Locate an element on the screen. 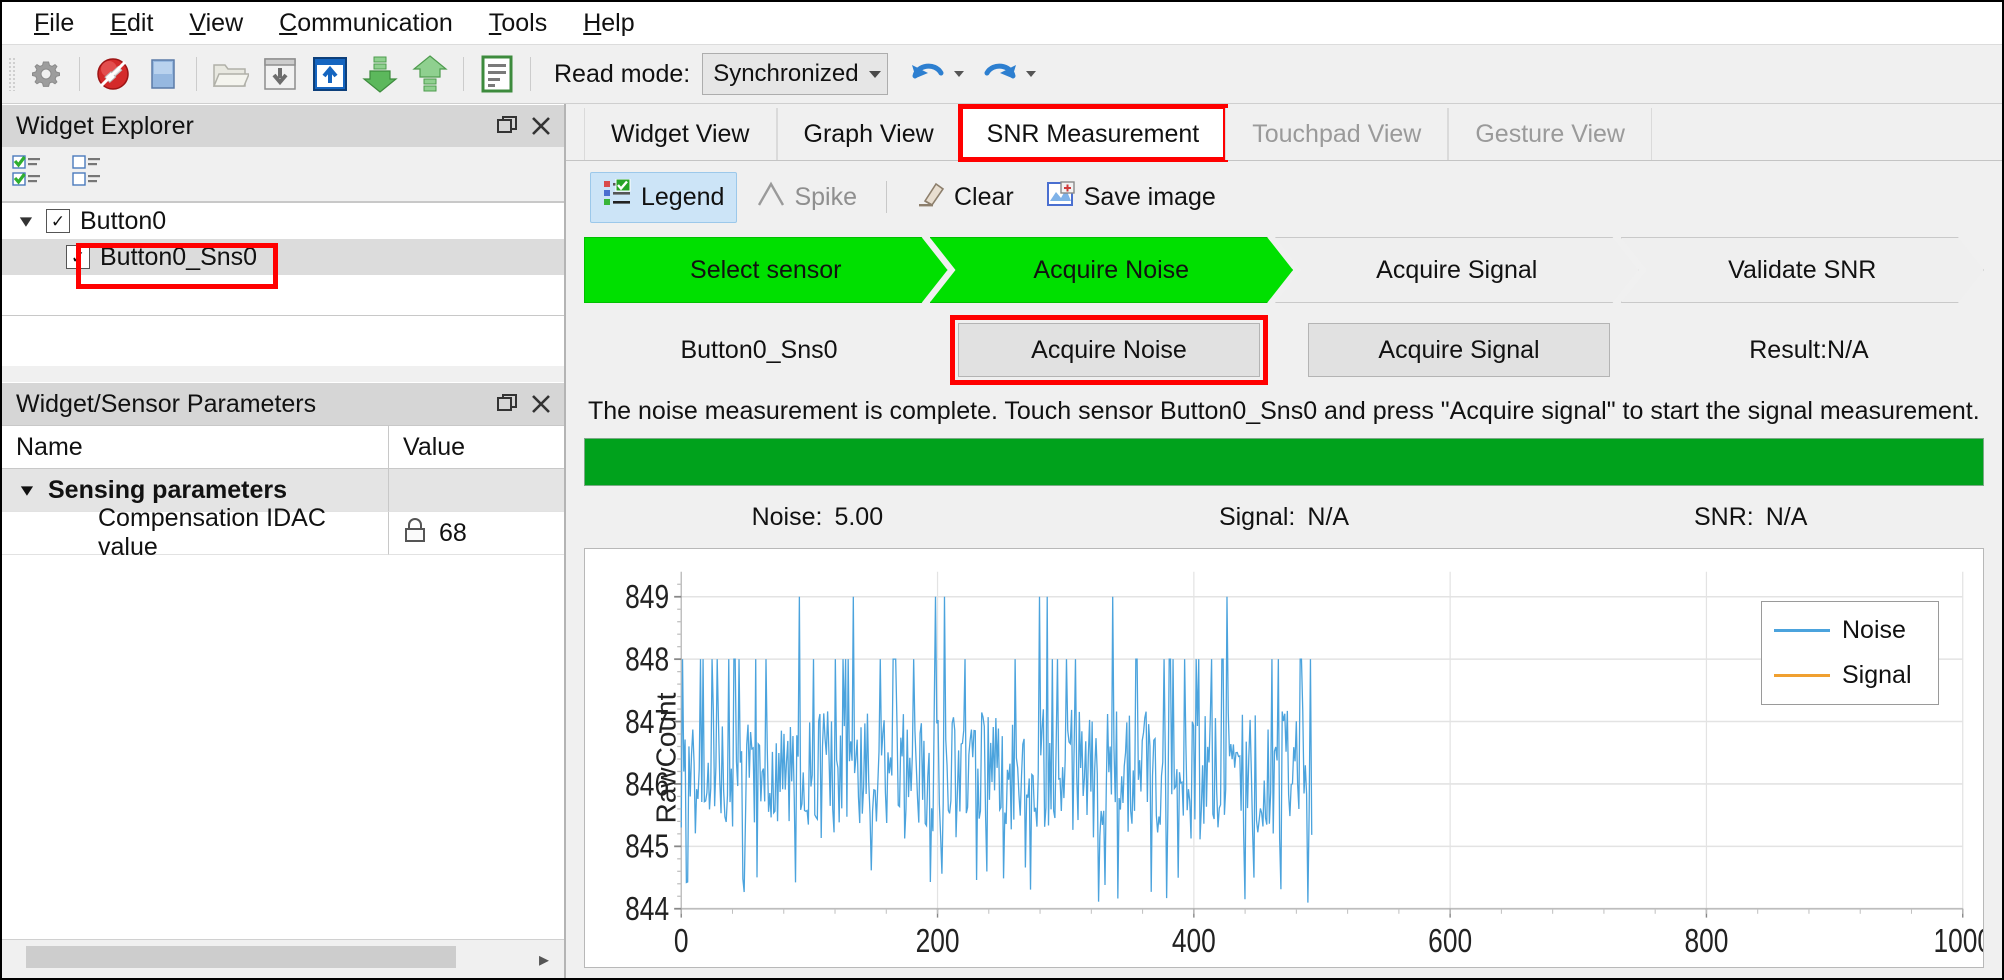 The height and width of the screenshot is (980, 2004). acquire-noise-button: Acquire Noise is located at coordinates (1109, 350).